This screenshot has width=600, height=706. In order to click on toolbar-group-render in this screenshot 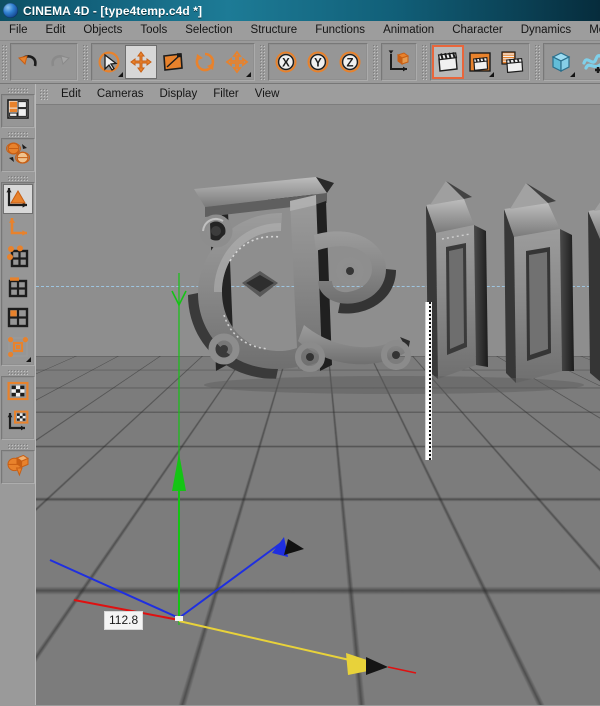, I will do `click(480, 62)`.